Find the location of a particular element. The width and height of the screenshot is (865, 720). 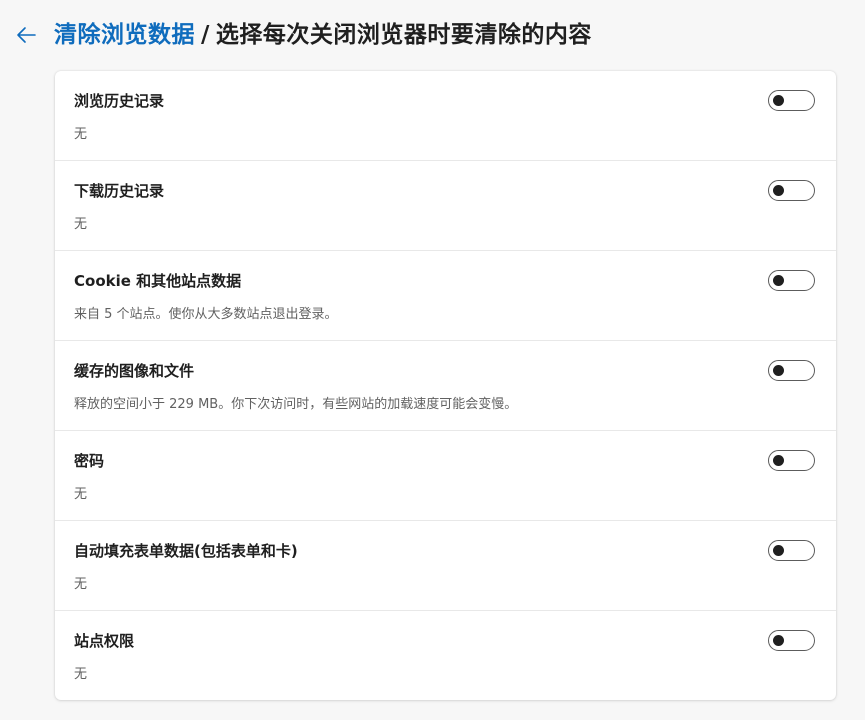

setting-description: 释放的空间小于 229 MB。你下次访问时，有些网站的加载速度可能会变慢。 is located at coordinates (296, 404).